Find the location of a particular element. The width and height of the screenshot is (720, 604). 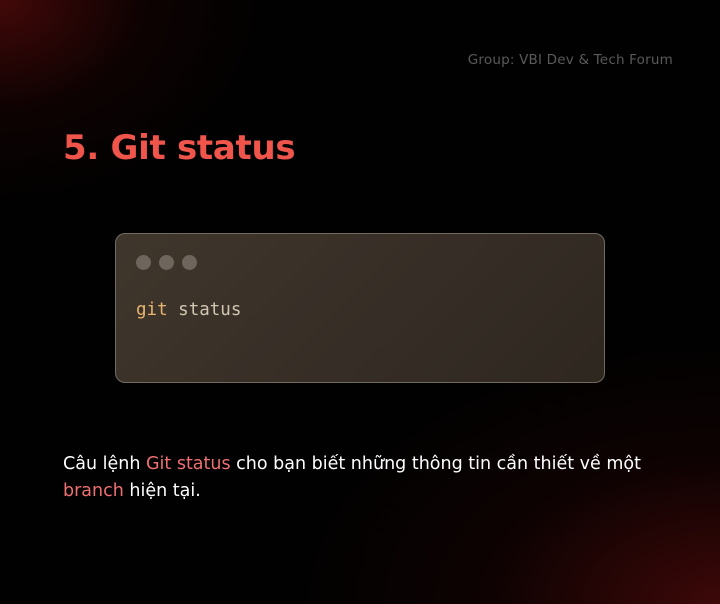

code-command: git is located at coordinates (152, 310).